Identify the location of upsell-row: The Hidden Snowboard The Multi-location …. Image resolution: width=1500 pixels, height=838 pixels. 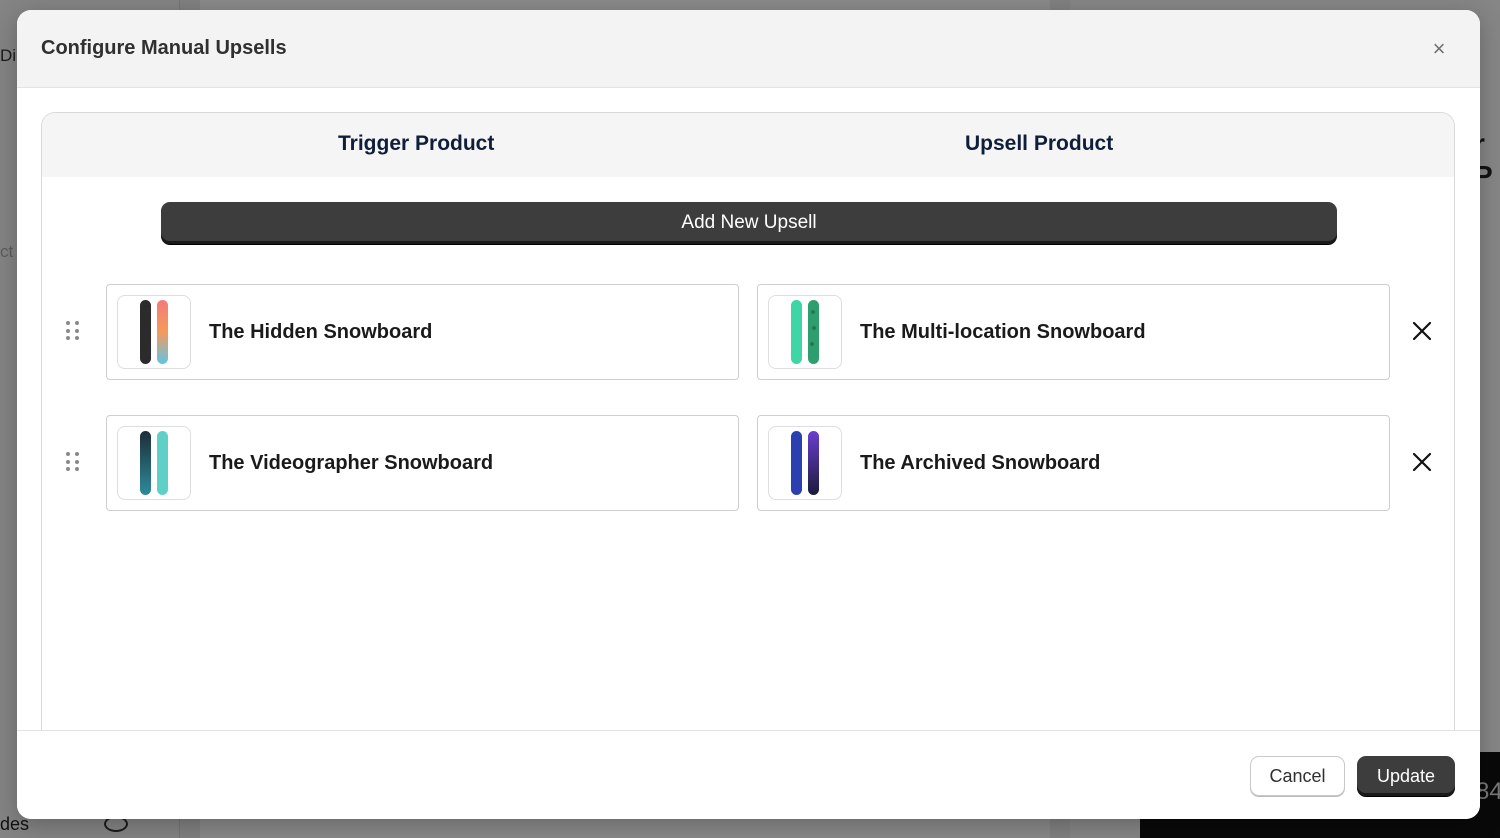
(748, 332).